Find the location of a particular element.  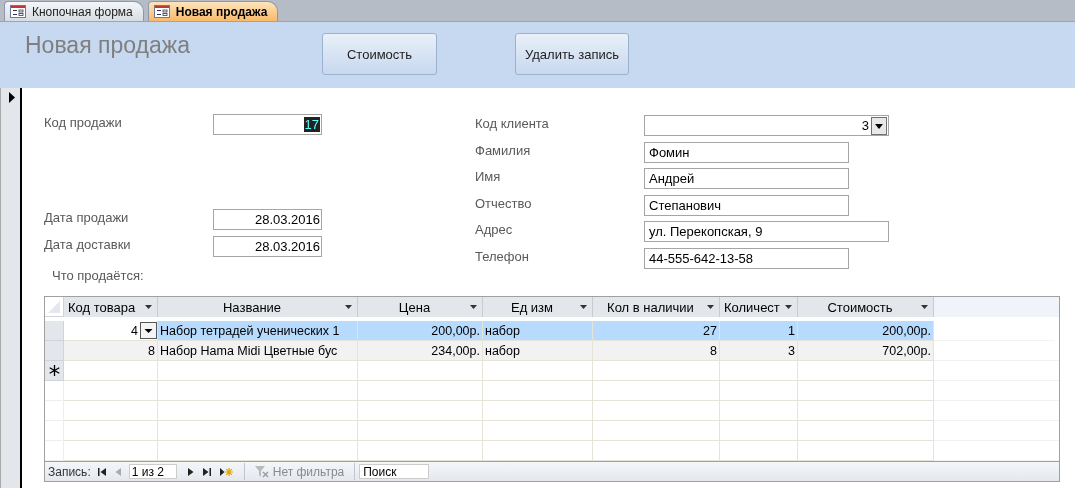

table-cell: 4 is located at coordinates (111, 331).